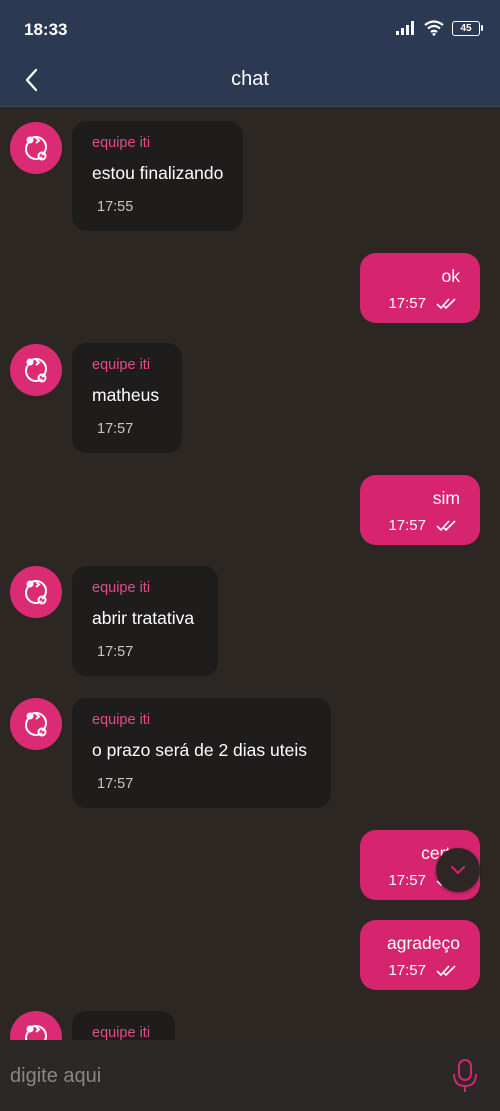 Image resolution: width=500 pixels, height=1111 pixels. I want to click on status-icons: 45, so click(439, 28).